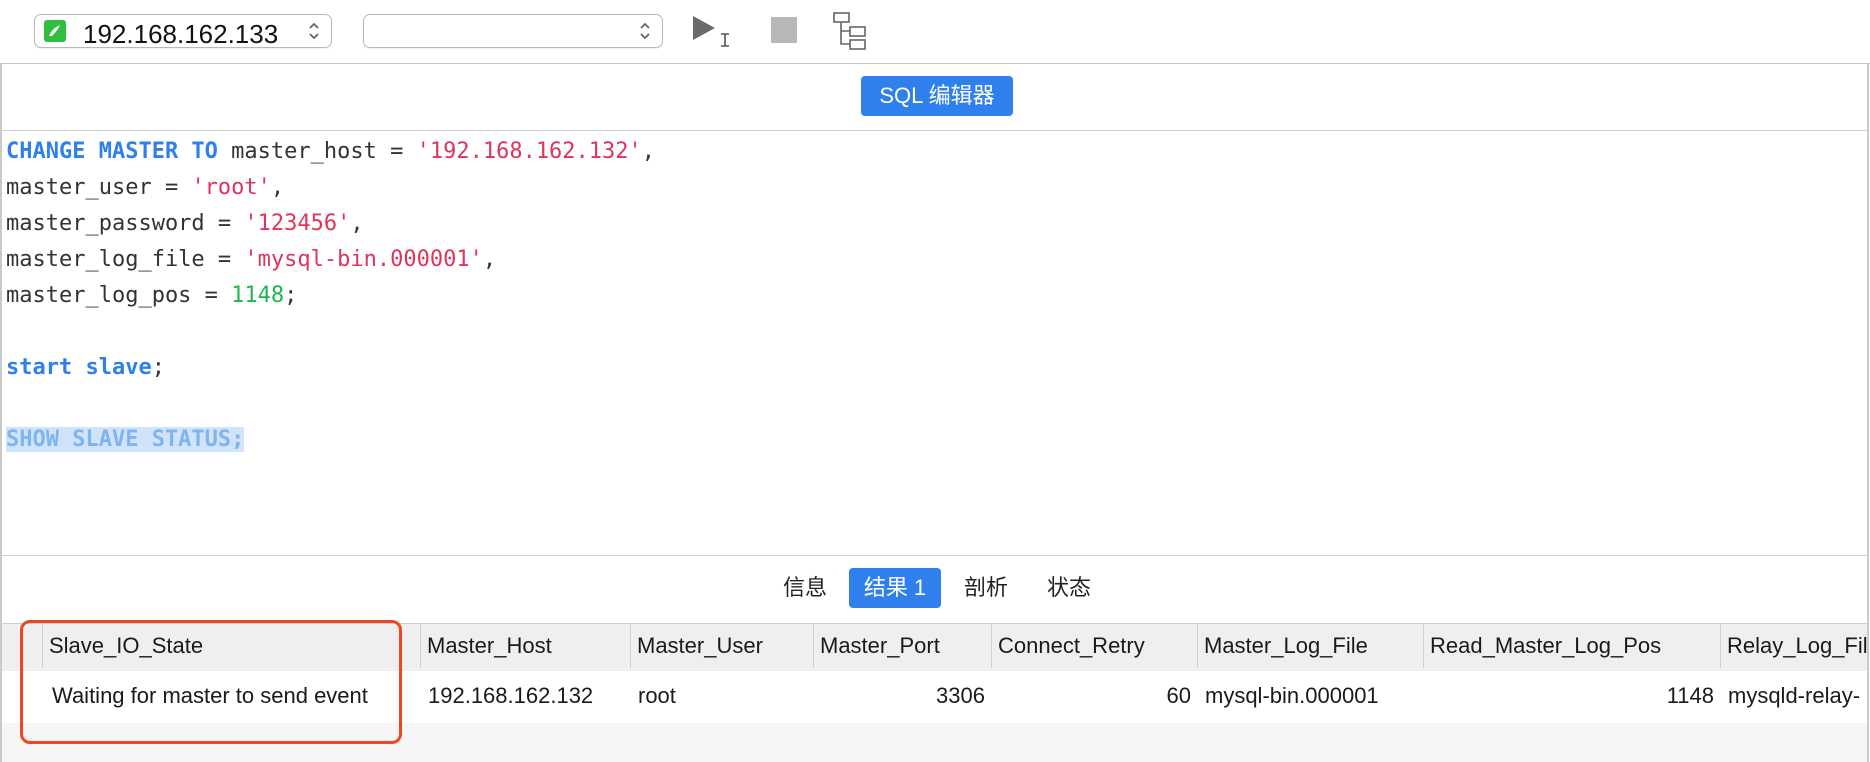  What do you see at coordinates (902, 696) in the screenshot?
I see `cell-master-port: 3306` at bounding box center [902, 696].